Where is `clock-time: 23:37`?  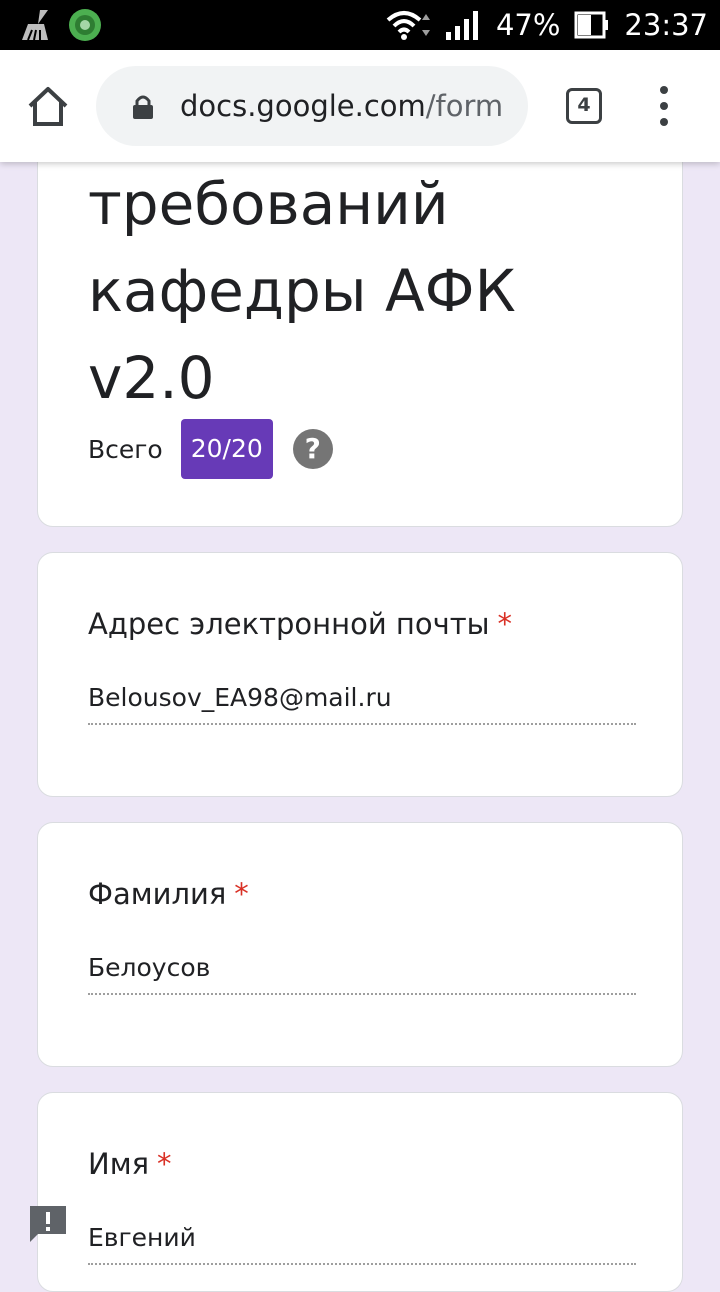
clock-time: 23:37 is located at coordinates (666, 25).